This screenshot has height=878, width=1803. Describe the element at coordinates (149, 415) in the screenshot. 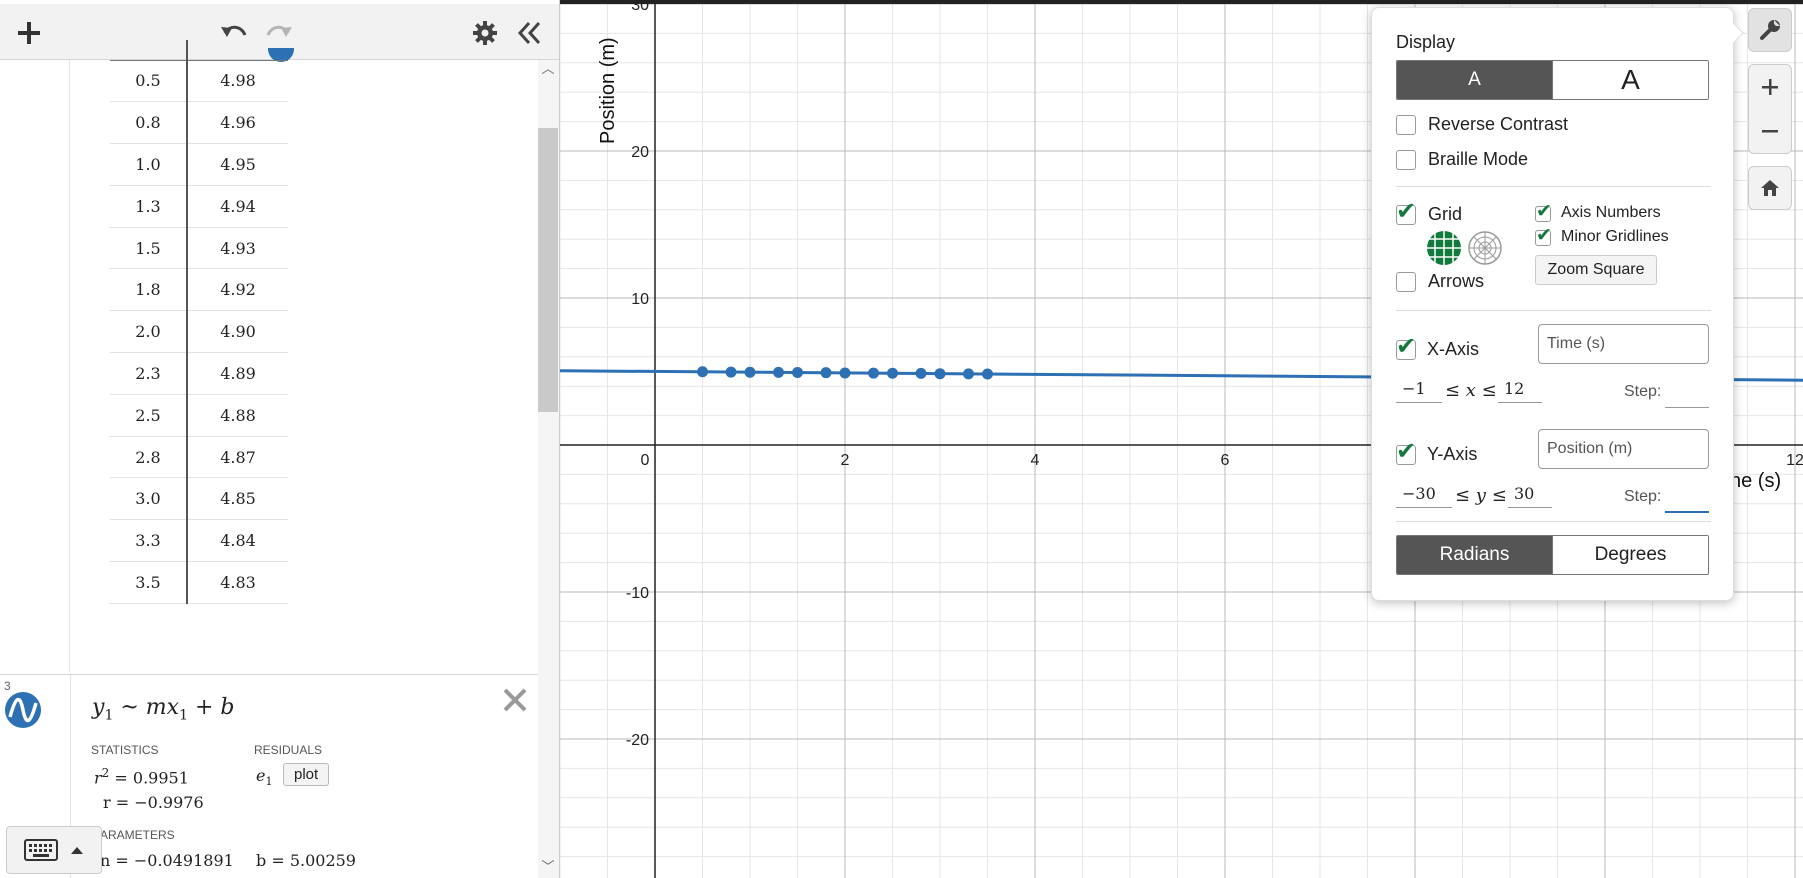

I see `table-cell-x: 2.5` at that location.